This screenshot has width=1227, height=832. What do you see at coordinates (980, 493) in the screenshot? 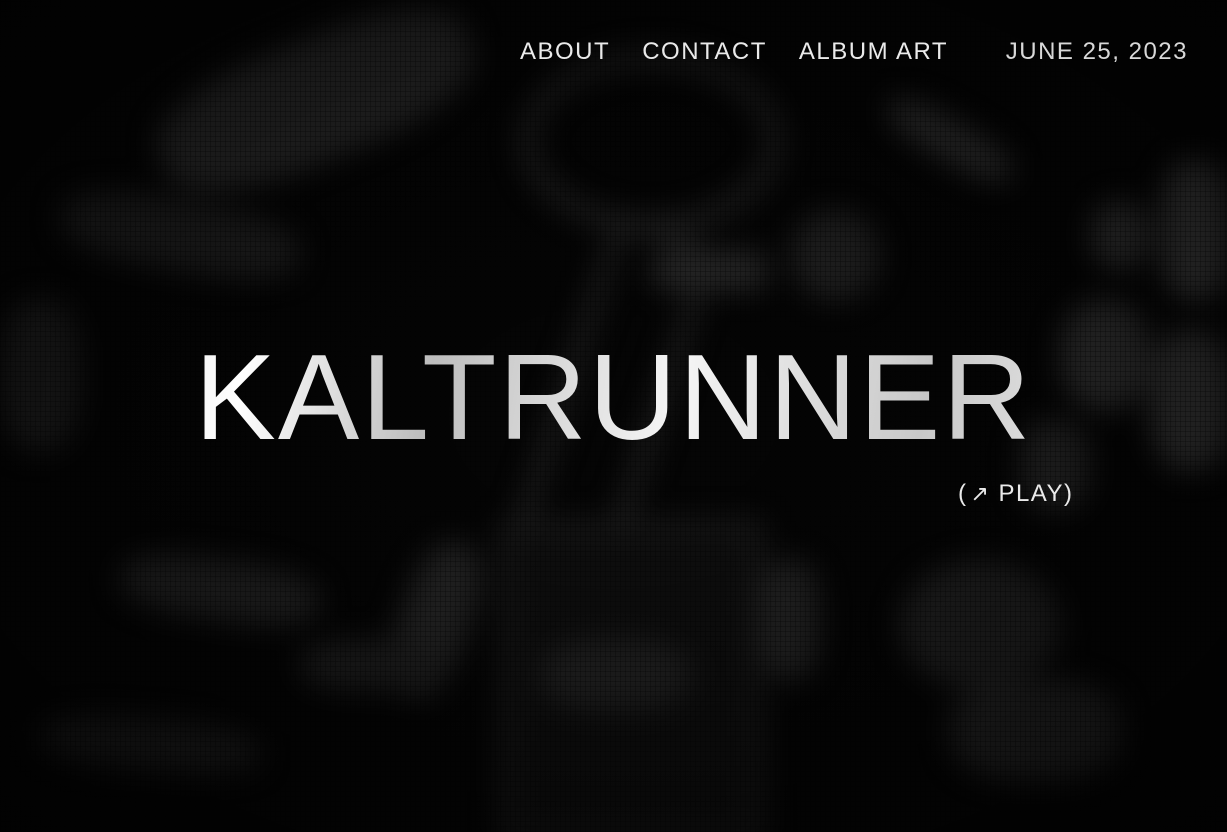
I see `arrow-up-right-icon: ↗` at bounding box center [980, 493].